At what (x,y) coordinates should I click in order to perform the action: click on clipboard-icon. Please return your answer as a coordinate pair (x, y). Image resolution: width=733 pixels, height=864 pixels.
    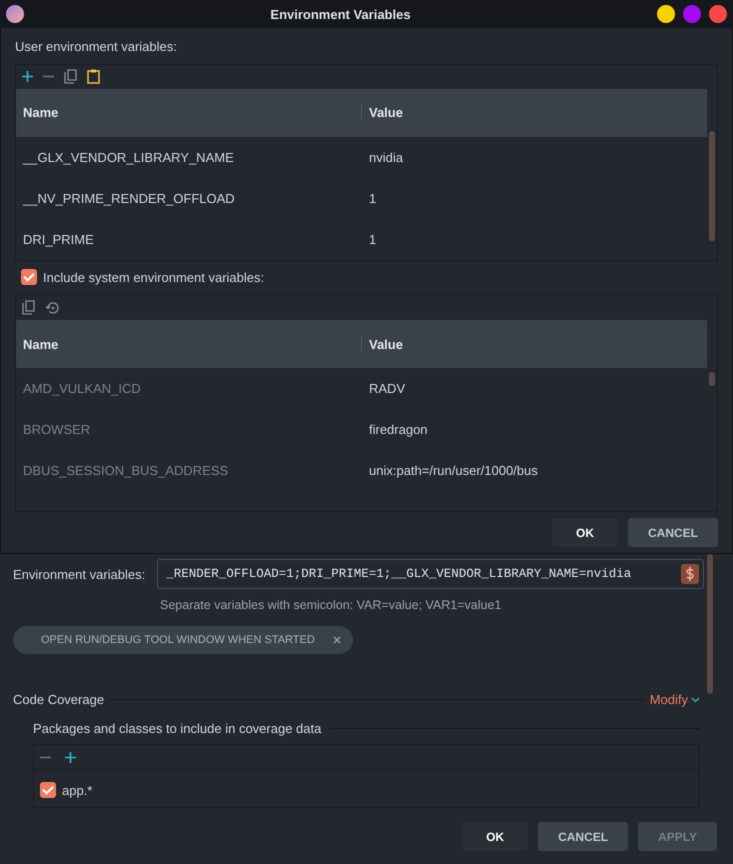
    Looking at the image, I should click on (93, 76).